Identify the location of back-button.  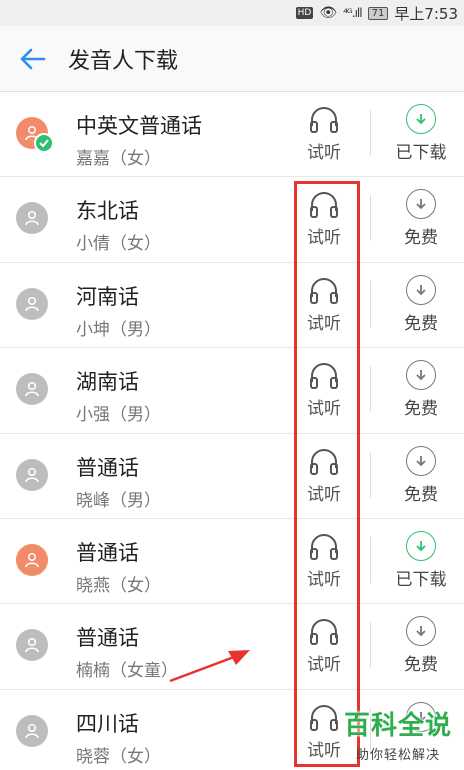
(32, 59).